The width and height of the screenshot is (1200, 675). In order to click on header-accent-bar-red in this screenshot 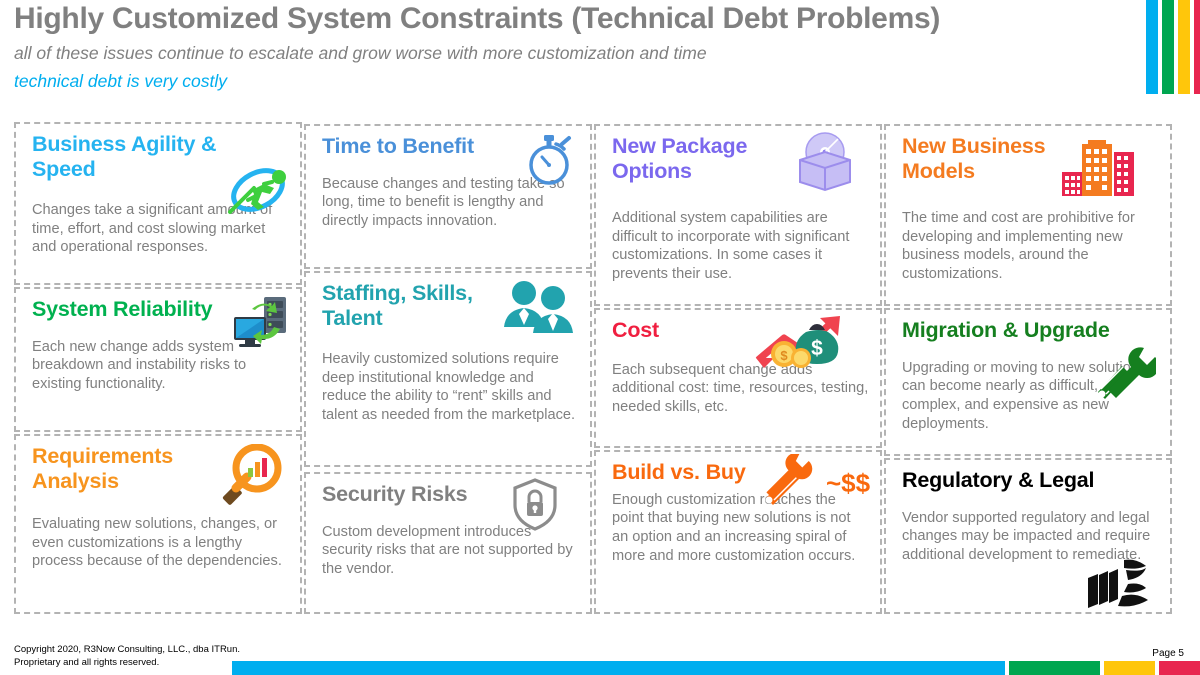, I will do `click(1197, 47)`.